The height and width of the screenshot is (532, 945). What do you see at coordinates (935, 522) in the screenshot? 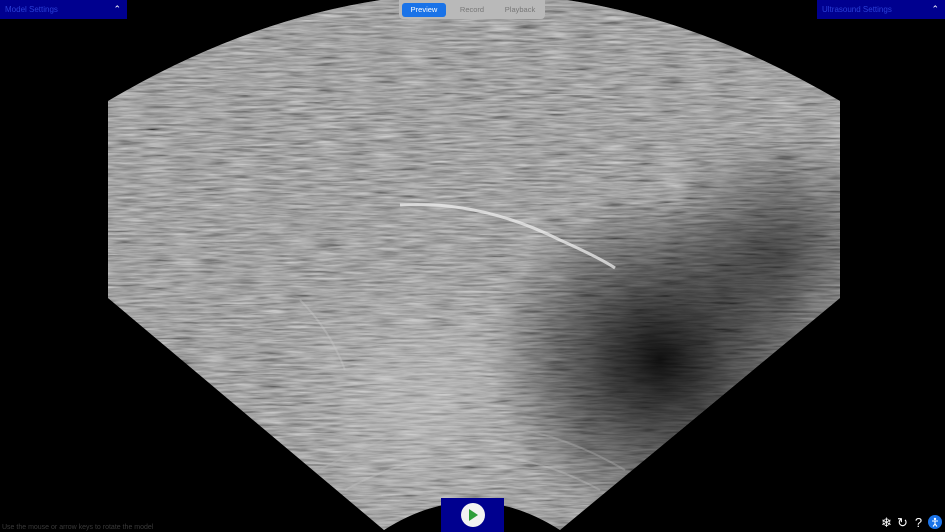
I see `accessibility-icon` at bounding box center [935, 522].